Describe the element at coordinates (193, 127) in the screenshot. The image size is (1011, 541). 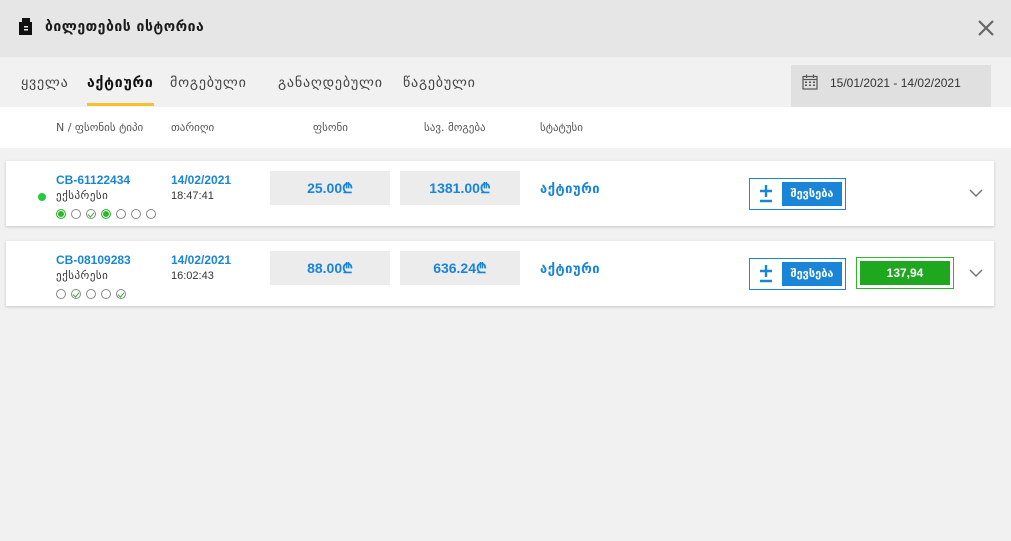
I see `column-date: თარიღი` at that location.